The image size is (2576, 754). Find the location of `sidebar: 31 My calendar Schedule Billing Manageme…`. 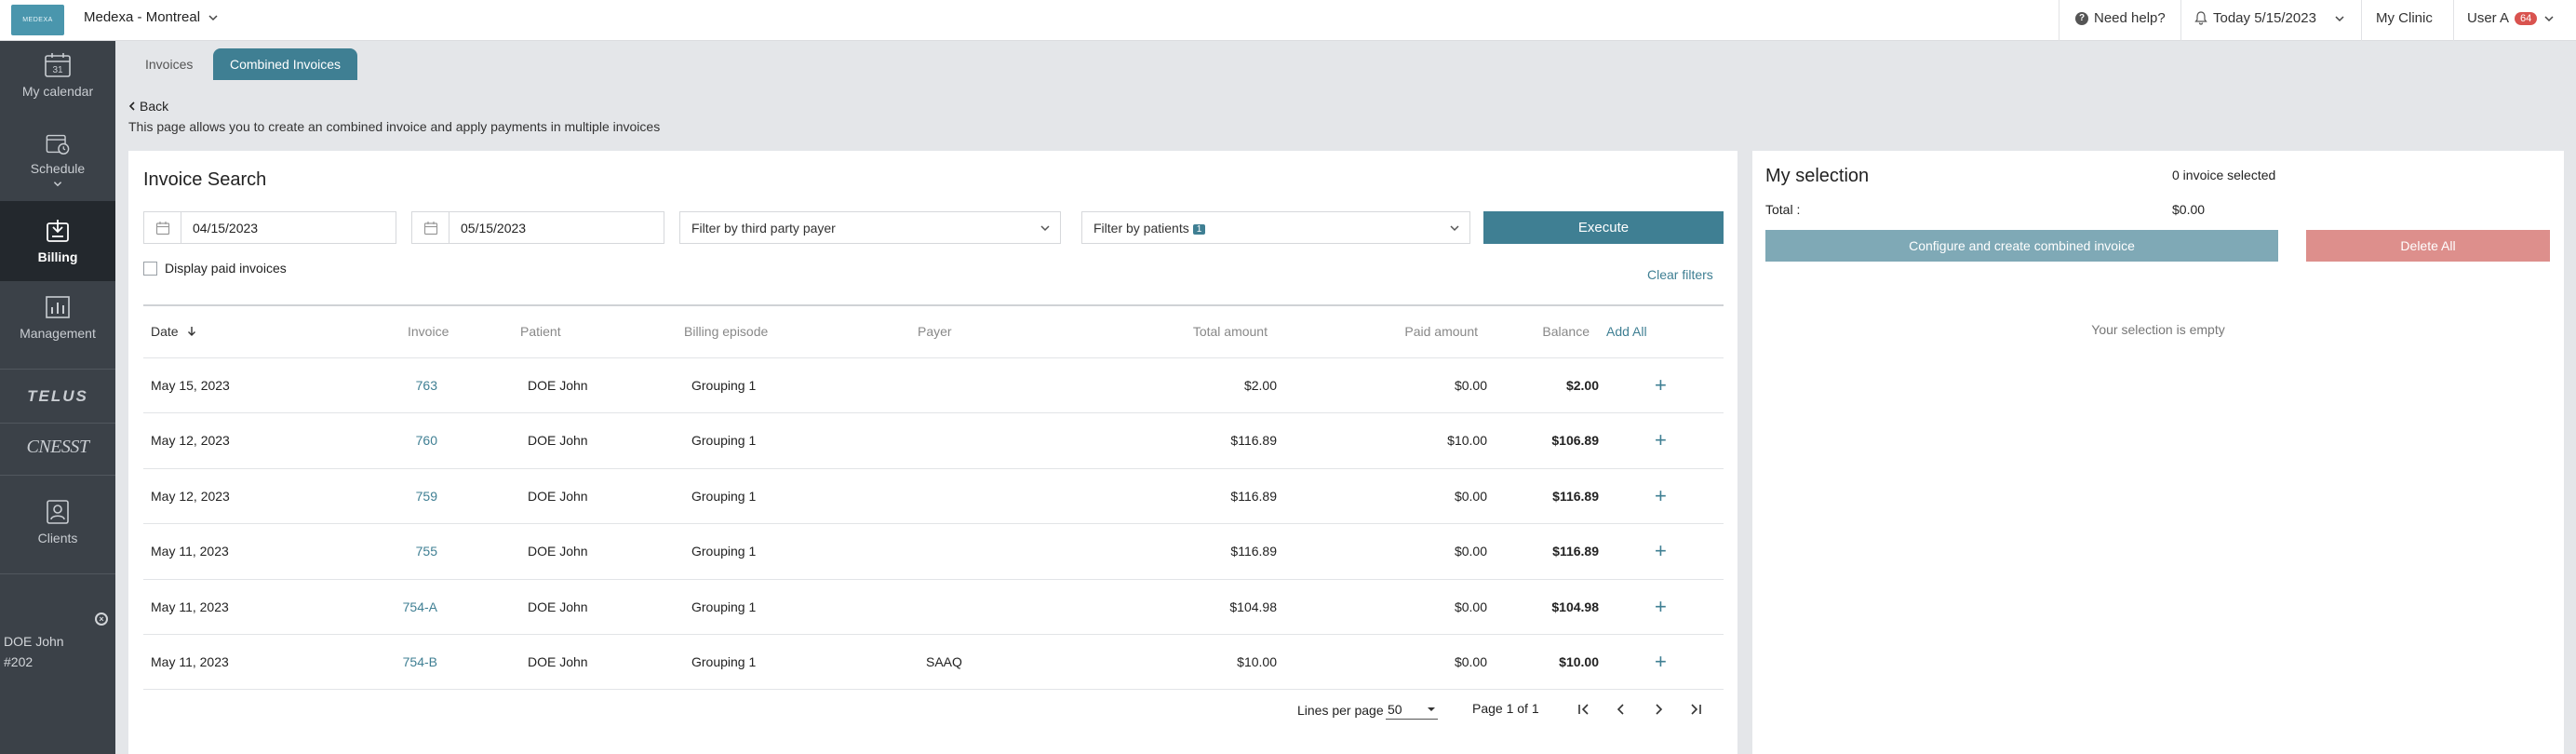

sidebar: 31 My calendar Schedule Billing Manageme… is located at coordinates (57, 397).